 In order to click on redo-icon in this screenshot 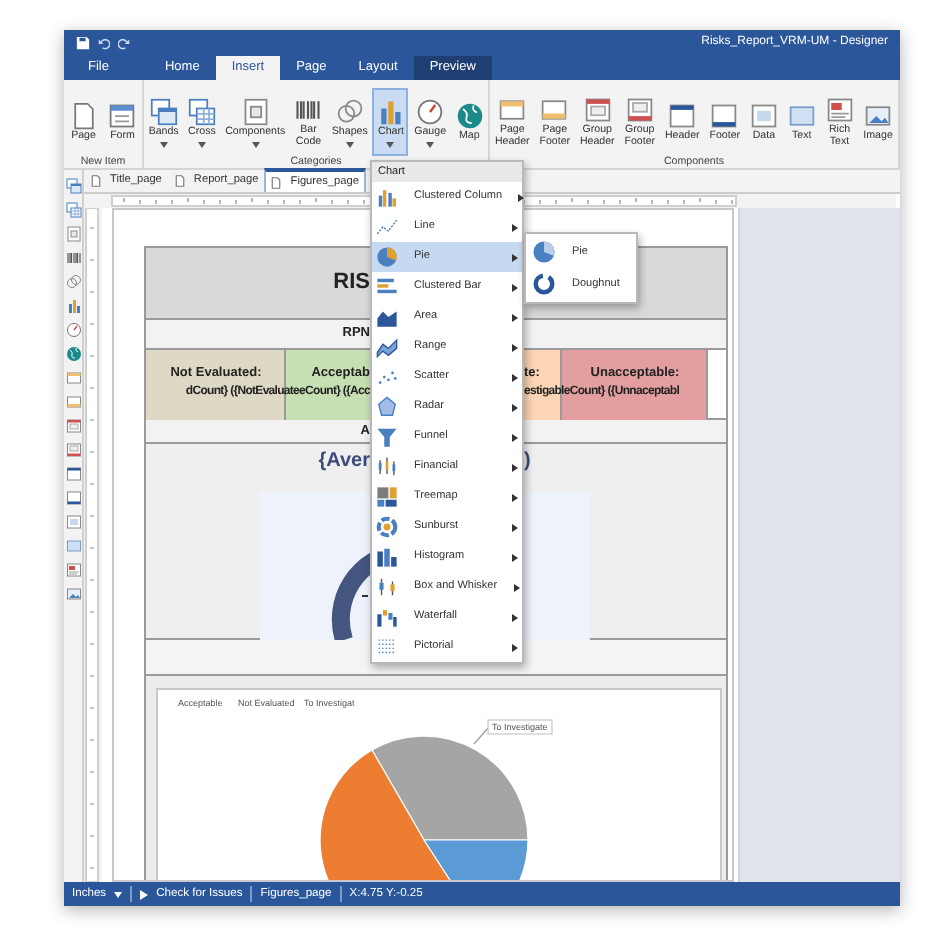, I will do `click(124, 43)`.